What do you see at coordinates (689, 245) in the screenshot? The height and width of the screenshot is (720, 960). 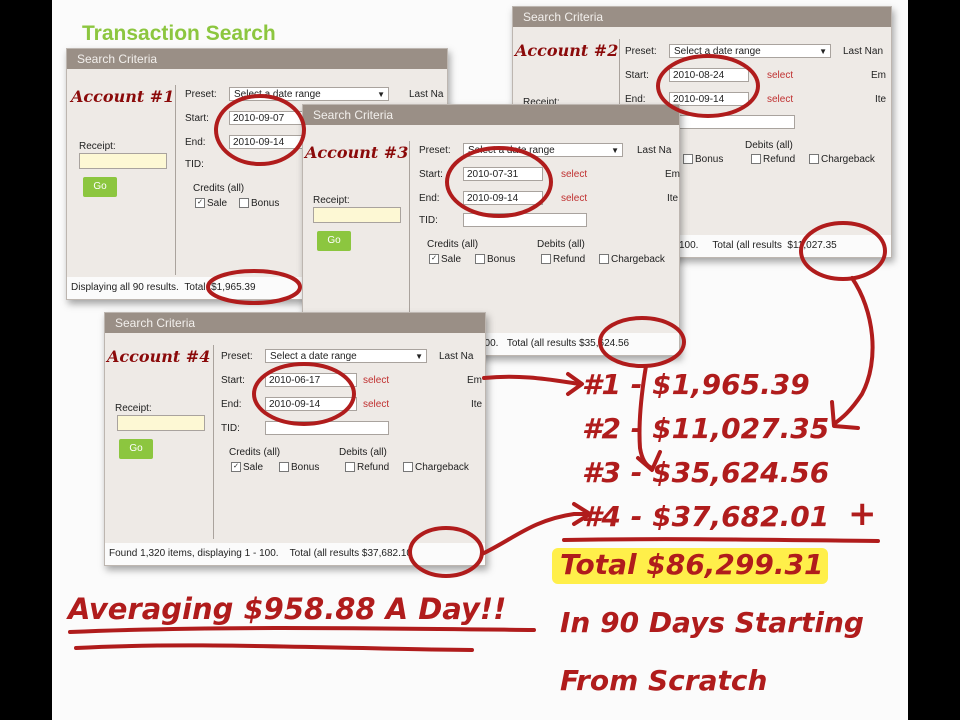 I see `results-count: 100.` at bounding box center [689, 245].